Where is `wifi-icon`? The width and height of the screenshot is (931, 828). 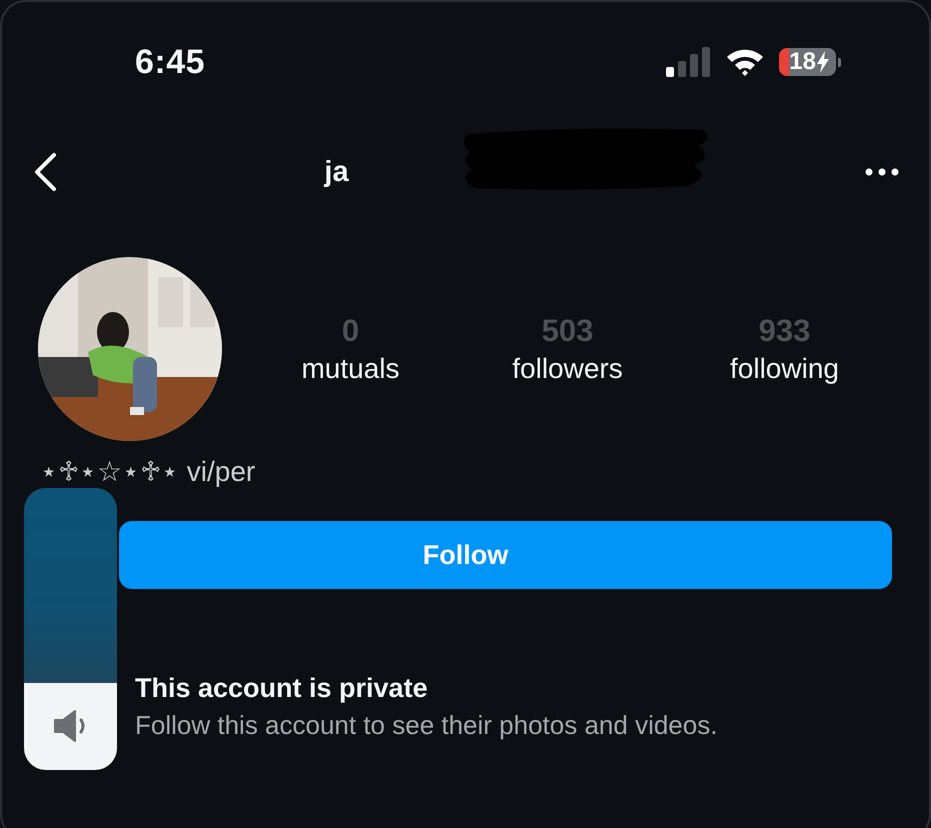 wifi-icon is located at coordinates (745, 62).